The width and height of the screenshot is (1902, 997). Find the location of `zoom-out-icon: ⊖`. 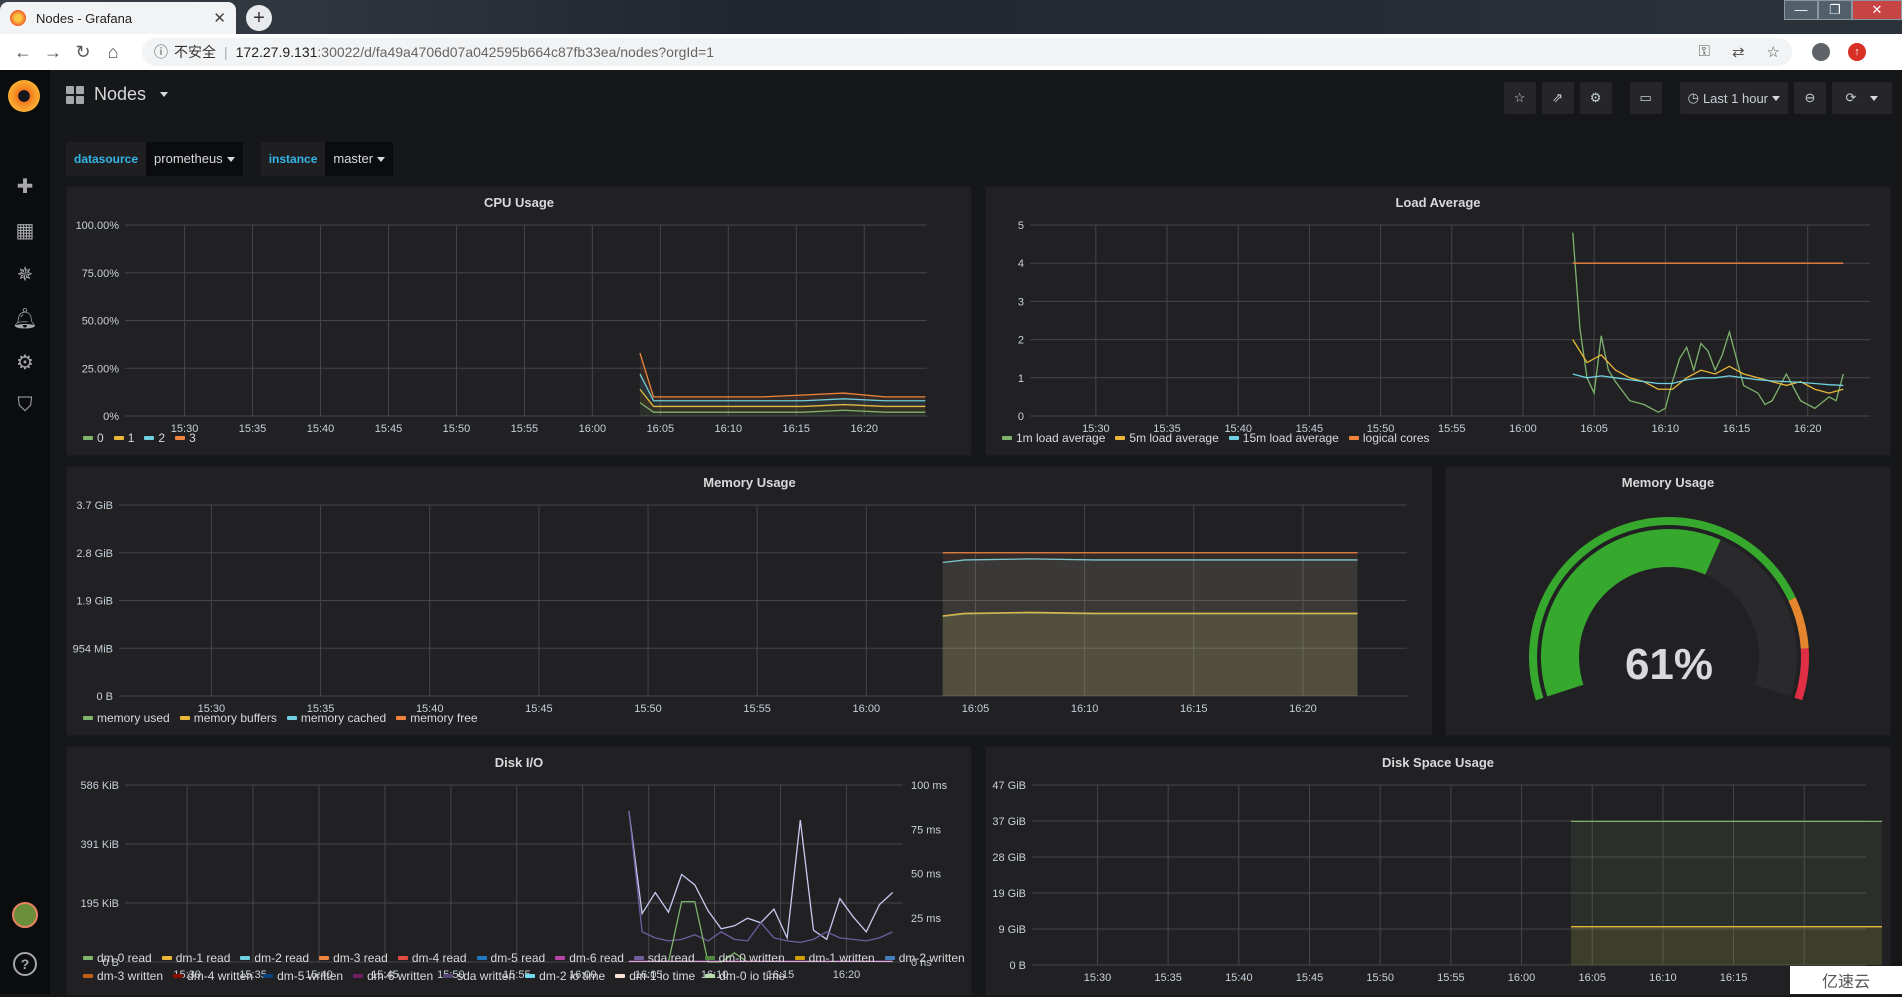

zoom-out-icon: ⊖ is located at coordinates (1810, 98).